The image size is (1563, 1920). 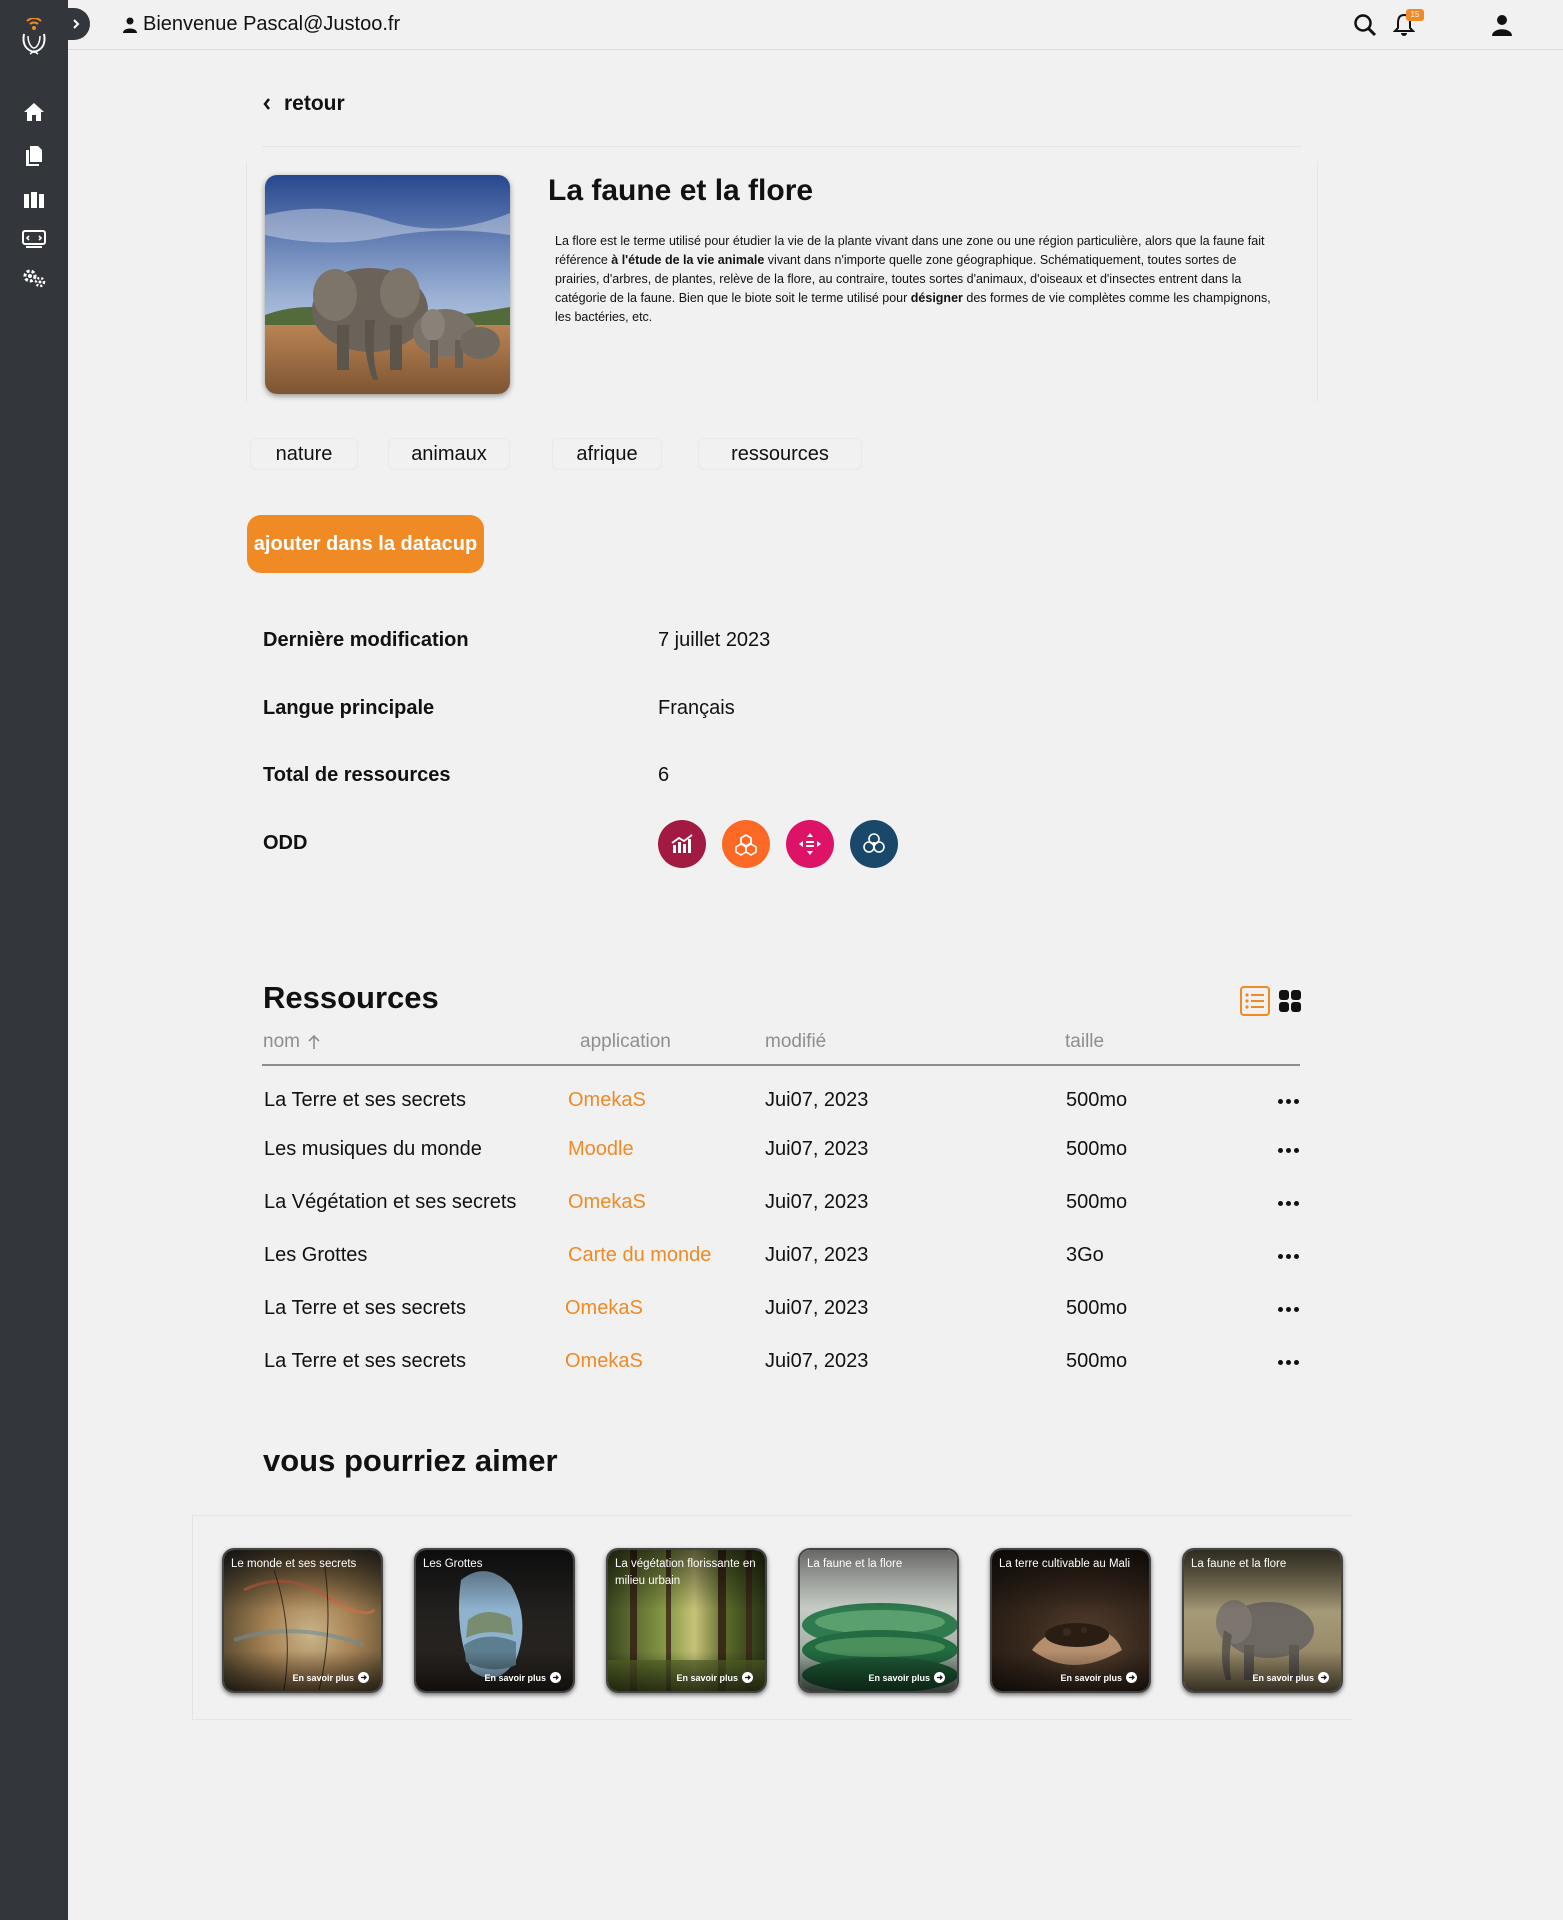 I want to click on sort-arrow-up-icon, so click(x=314, y=1041).